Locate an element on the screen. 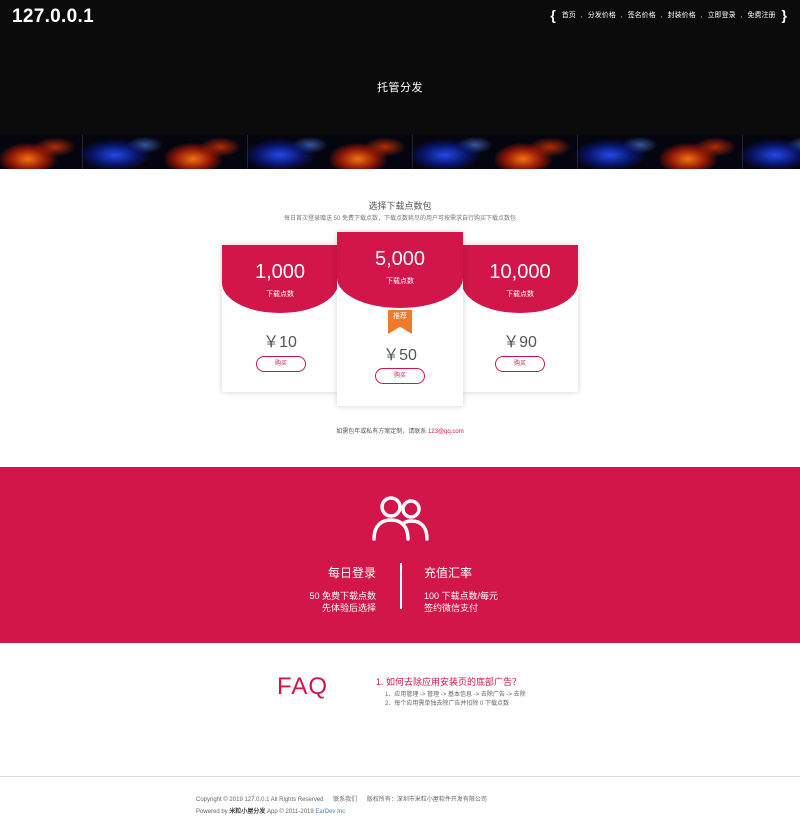  daily-login-line: 先体验后选择 is located at coordinates (348, 608).